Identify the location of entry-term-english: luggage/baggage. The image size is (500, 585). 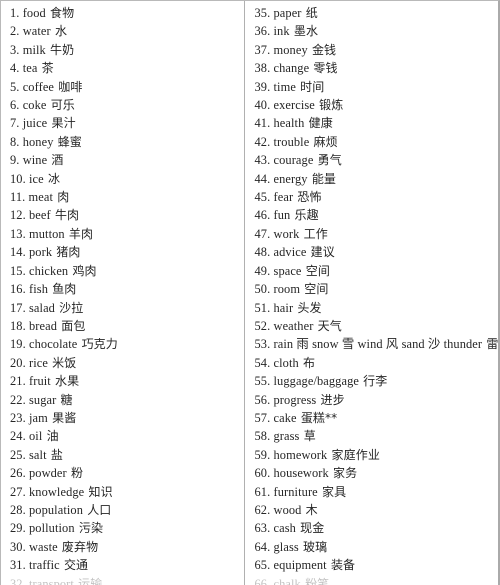
(316, 381).